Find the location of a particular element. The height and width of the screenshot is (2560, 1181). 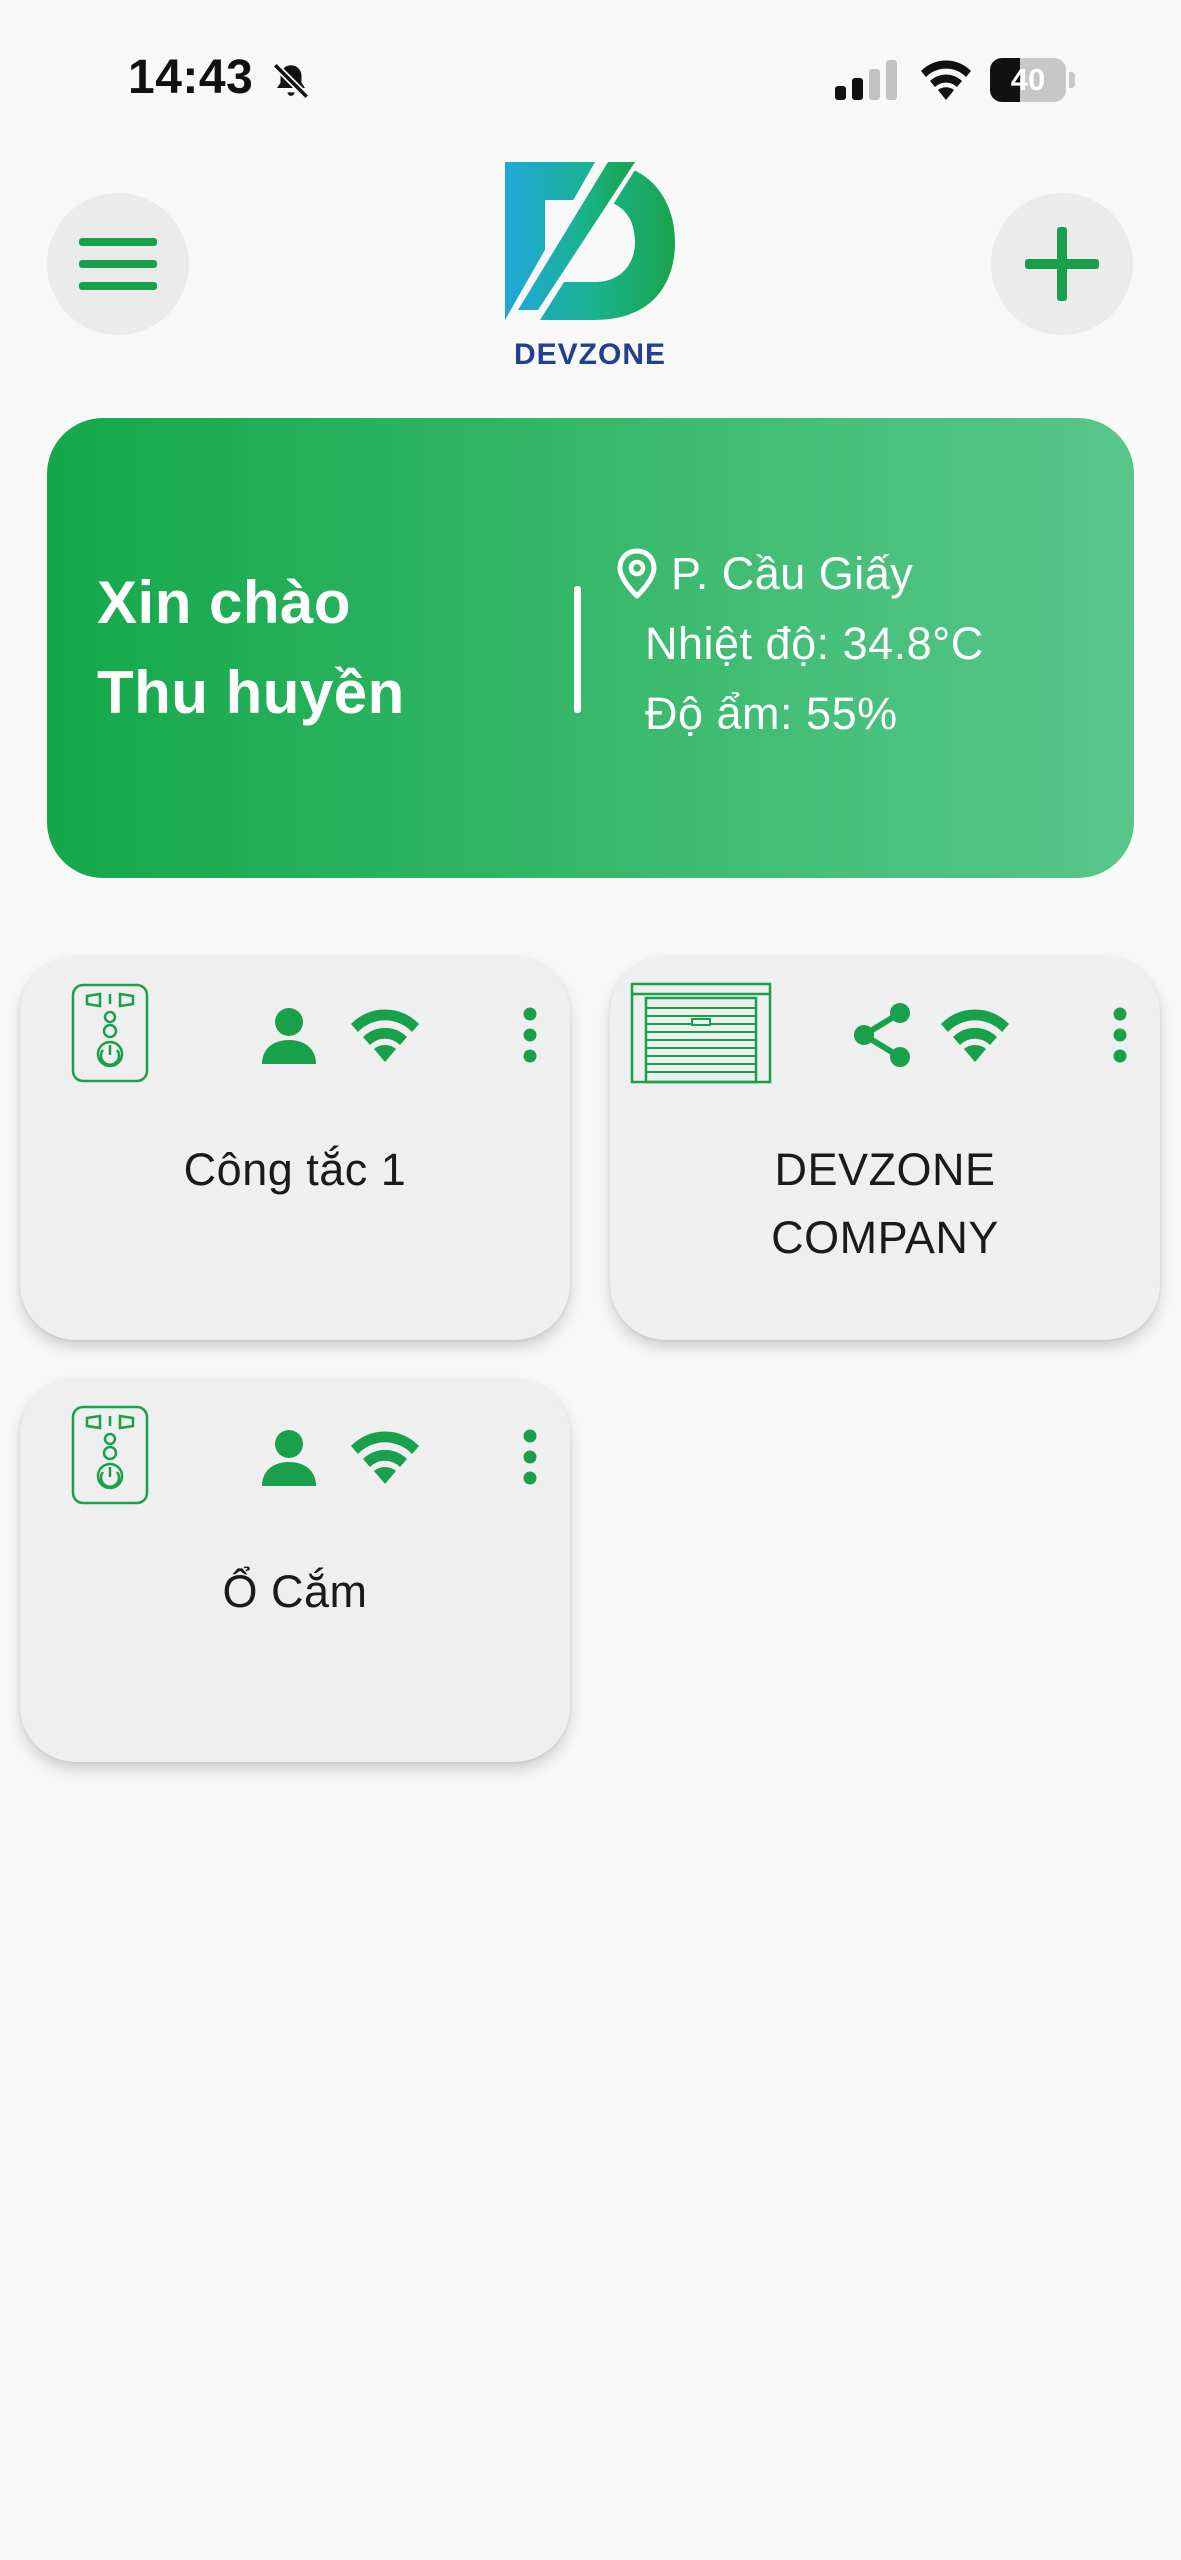

device-card: DEVZONE COMPANY is located at coordinates (885, 1148).